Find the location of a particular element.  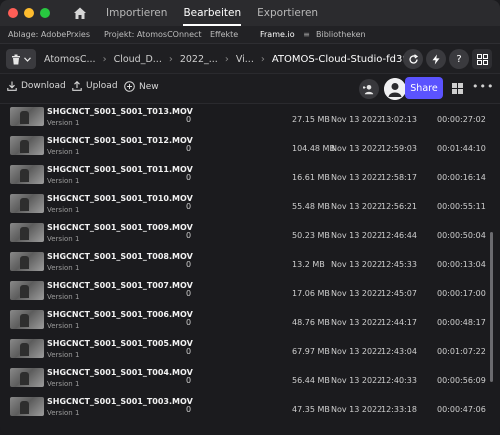

avatar is located at coordinates (395, 89).